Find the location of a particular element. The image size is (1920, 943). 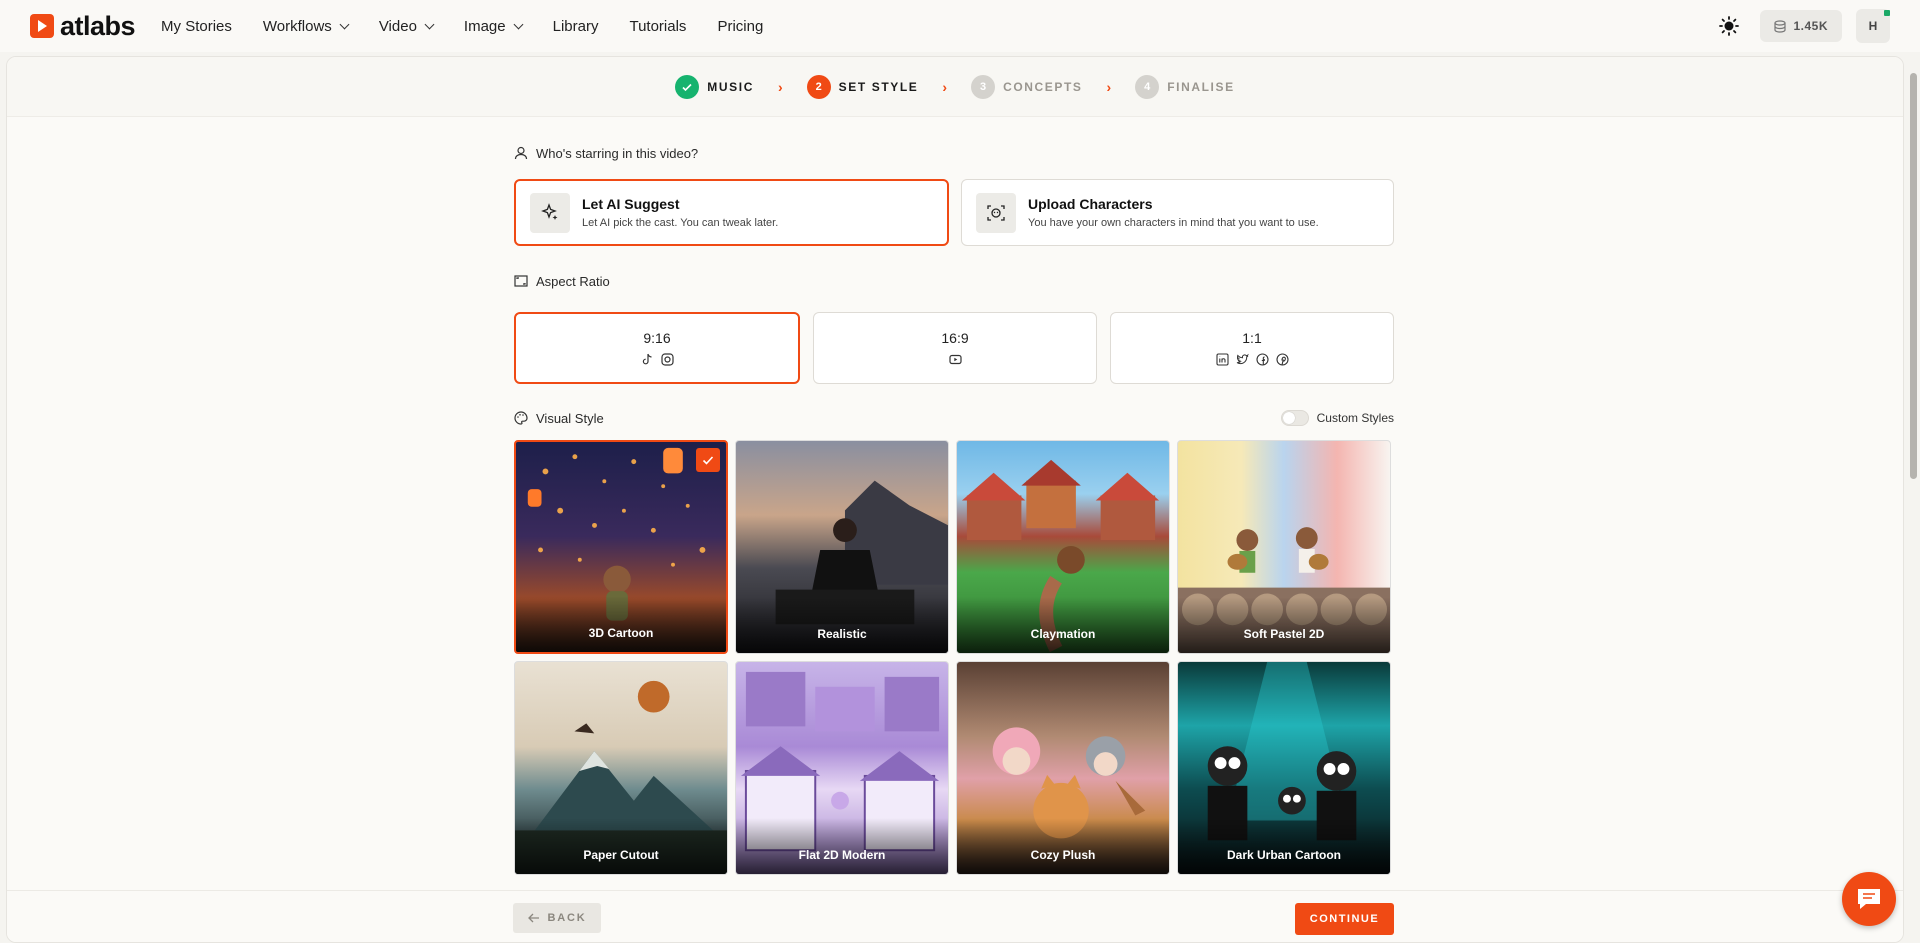

nav-label: Tutorials is located at coordinates (658, 26).